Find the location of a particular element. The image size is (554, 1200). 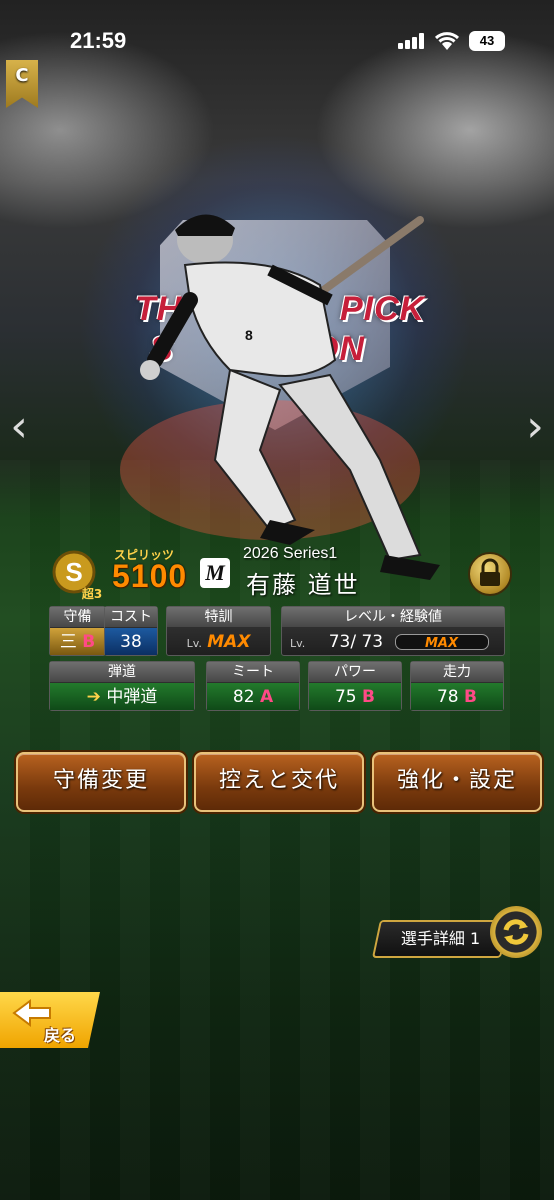

power-panel: パワー 75 B is located at coordinates (355, 686).